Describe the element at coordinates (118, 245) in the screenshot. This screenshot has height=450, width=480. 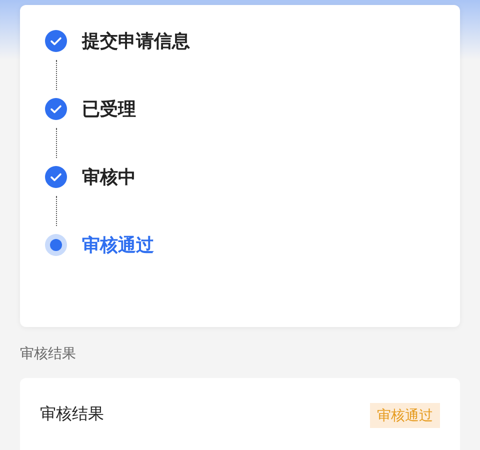
I see `step-label: 审核通过` at that location.